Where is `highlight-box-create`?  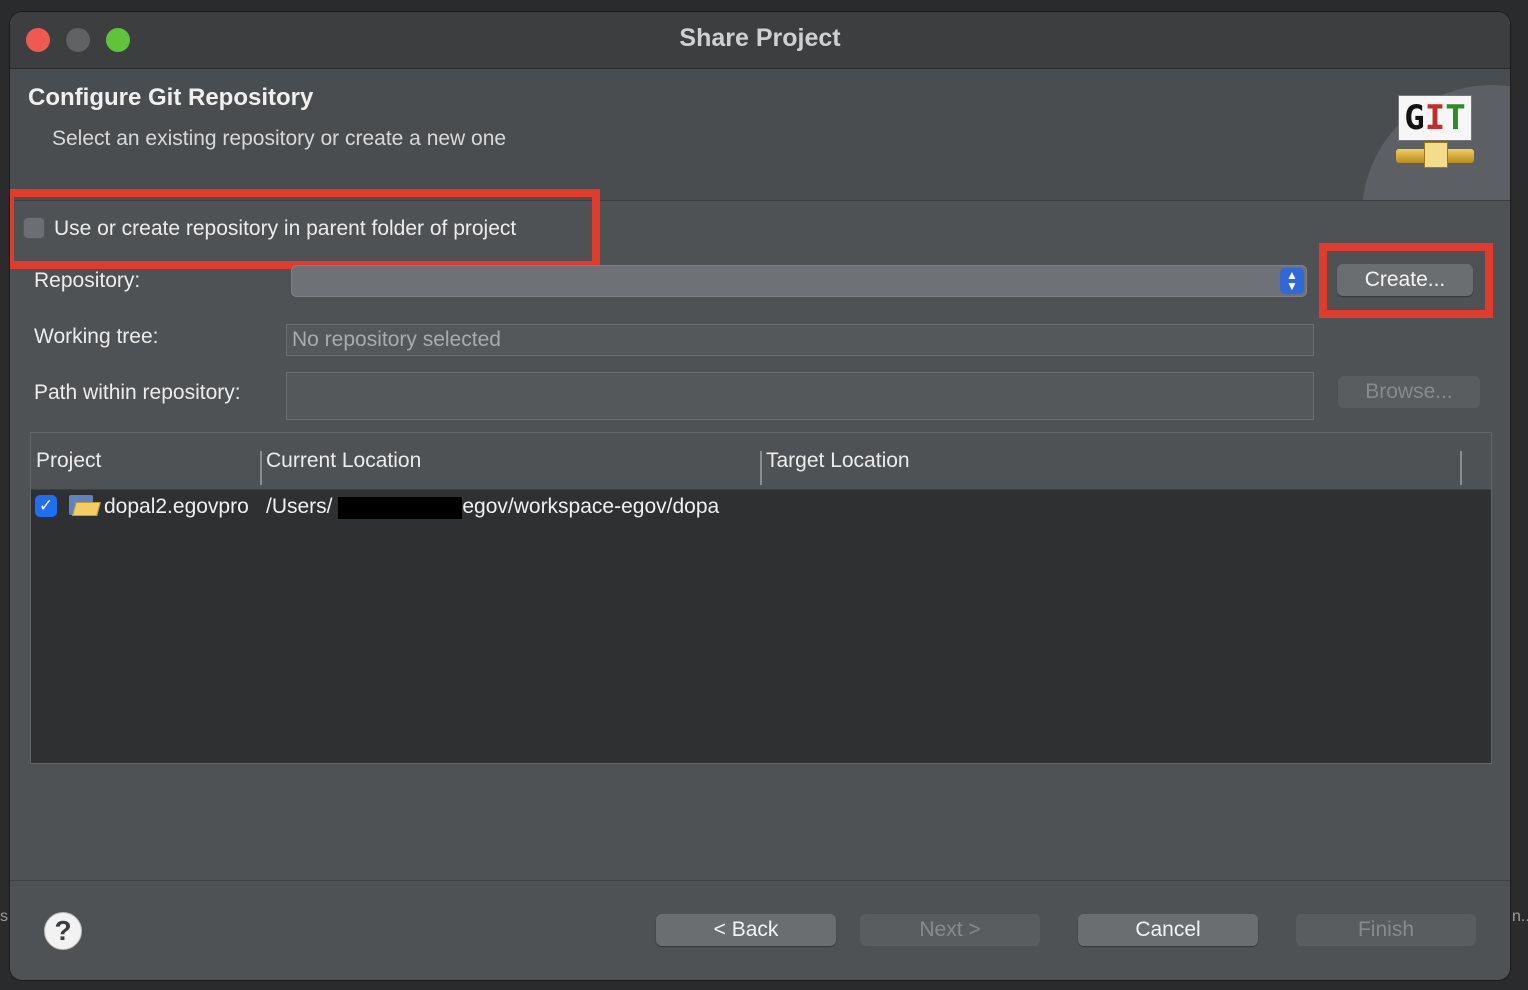
highlight-box-create is located at coordinates (1406, 280).